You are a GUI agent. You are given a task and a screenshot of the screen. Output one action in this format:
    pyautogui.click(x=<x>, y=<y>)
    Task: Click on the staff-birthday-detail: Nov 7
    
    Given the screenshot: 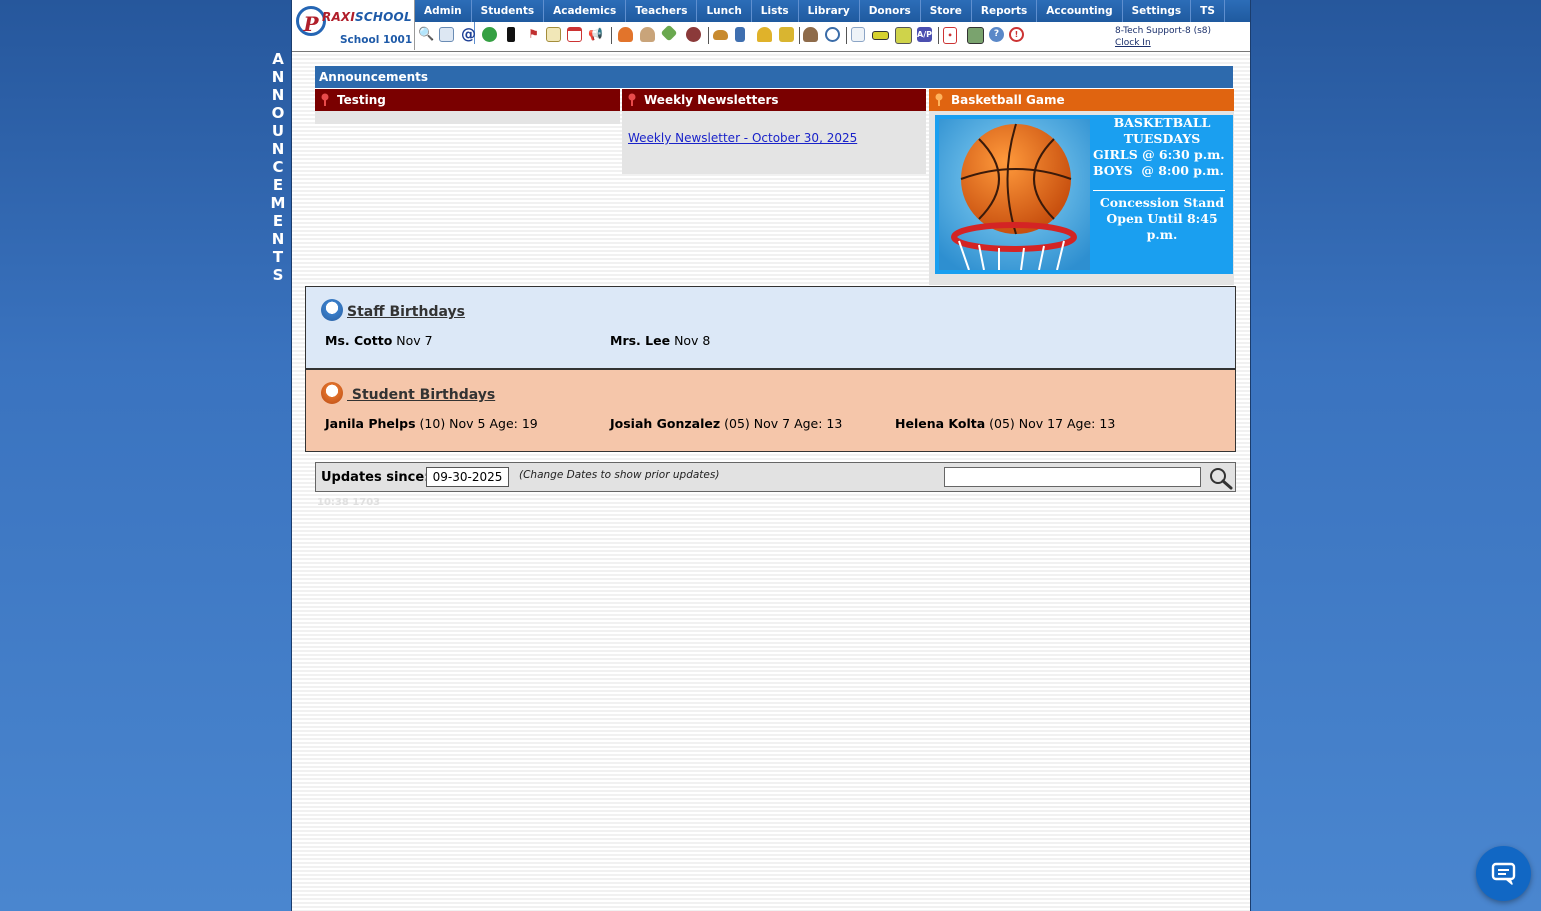 What is the action you would take?
    pyautogui.click(x=414, y=340)
    